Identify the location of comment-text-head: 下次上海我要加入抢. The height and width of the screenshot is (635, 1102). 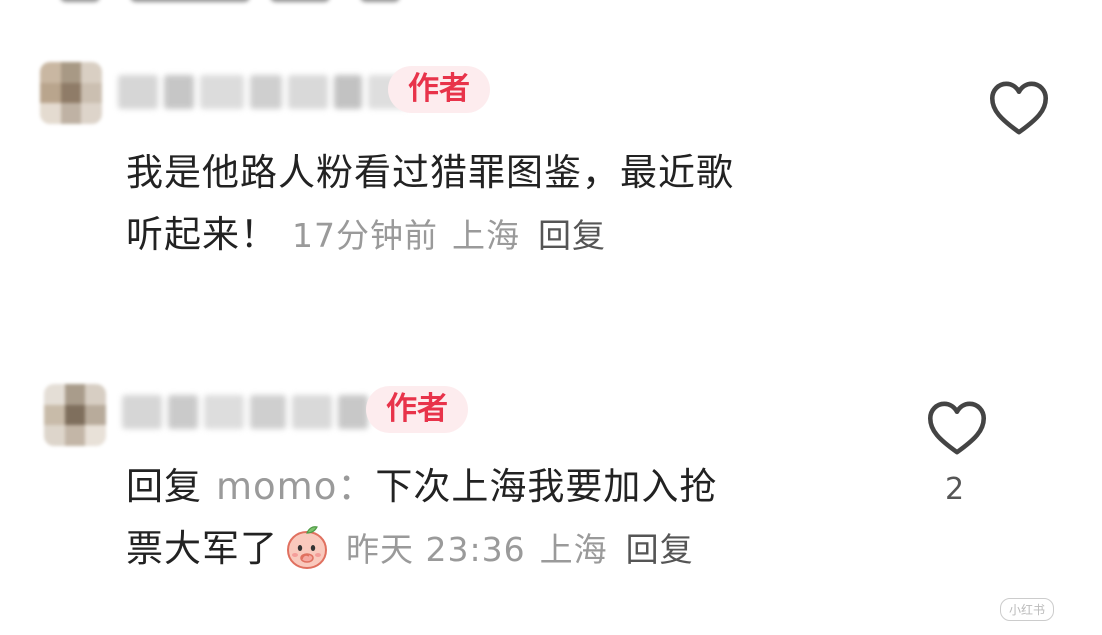
(546, 486).